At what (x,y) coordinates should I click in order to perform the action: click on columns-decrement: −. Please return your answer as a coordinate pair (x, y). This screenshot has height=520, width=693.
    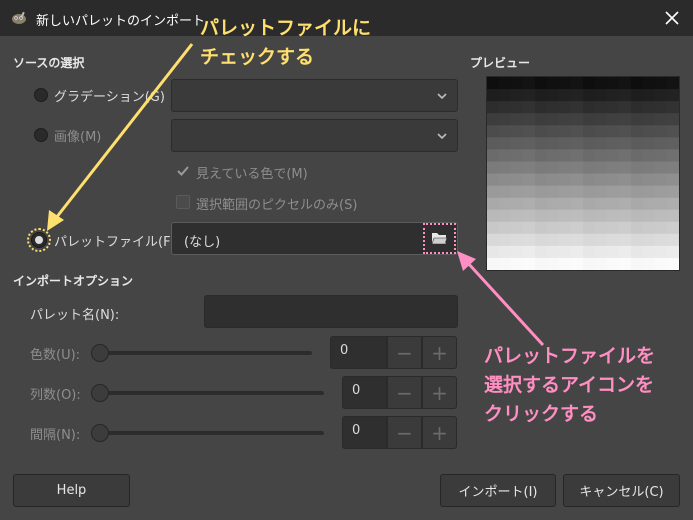
    Looking at the image, I should click on (404, 392).